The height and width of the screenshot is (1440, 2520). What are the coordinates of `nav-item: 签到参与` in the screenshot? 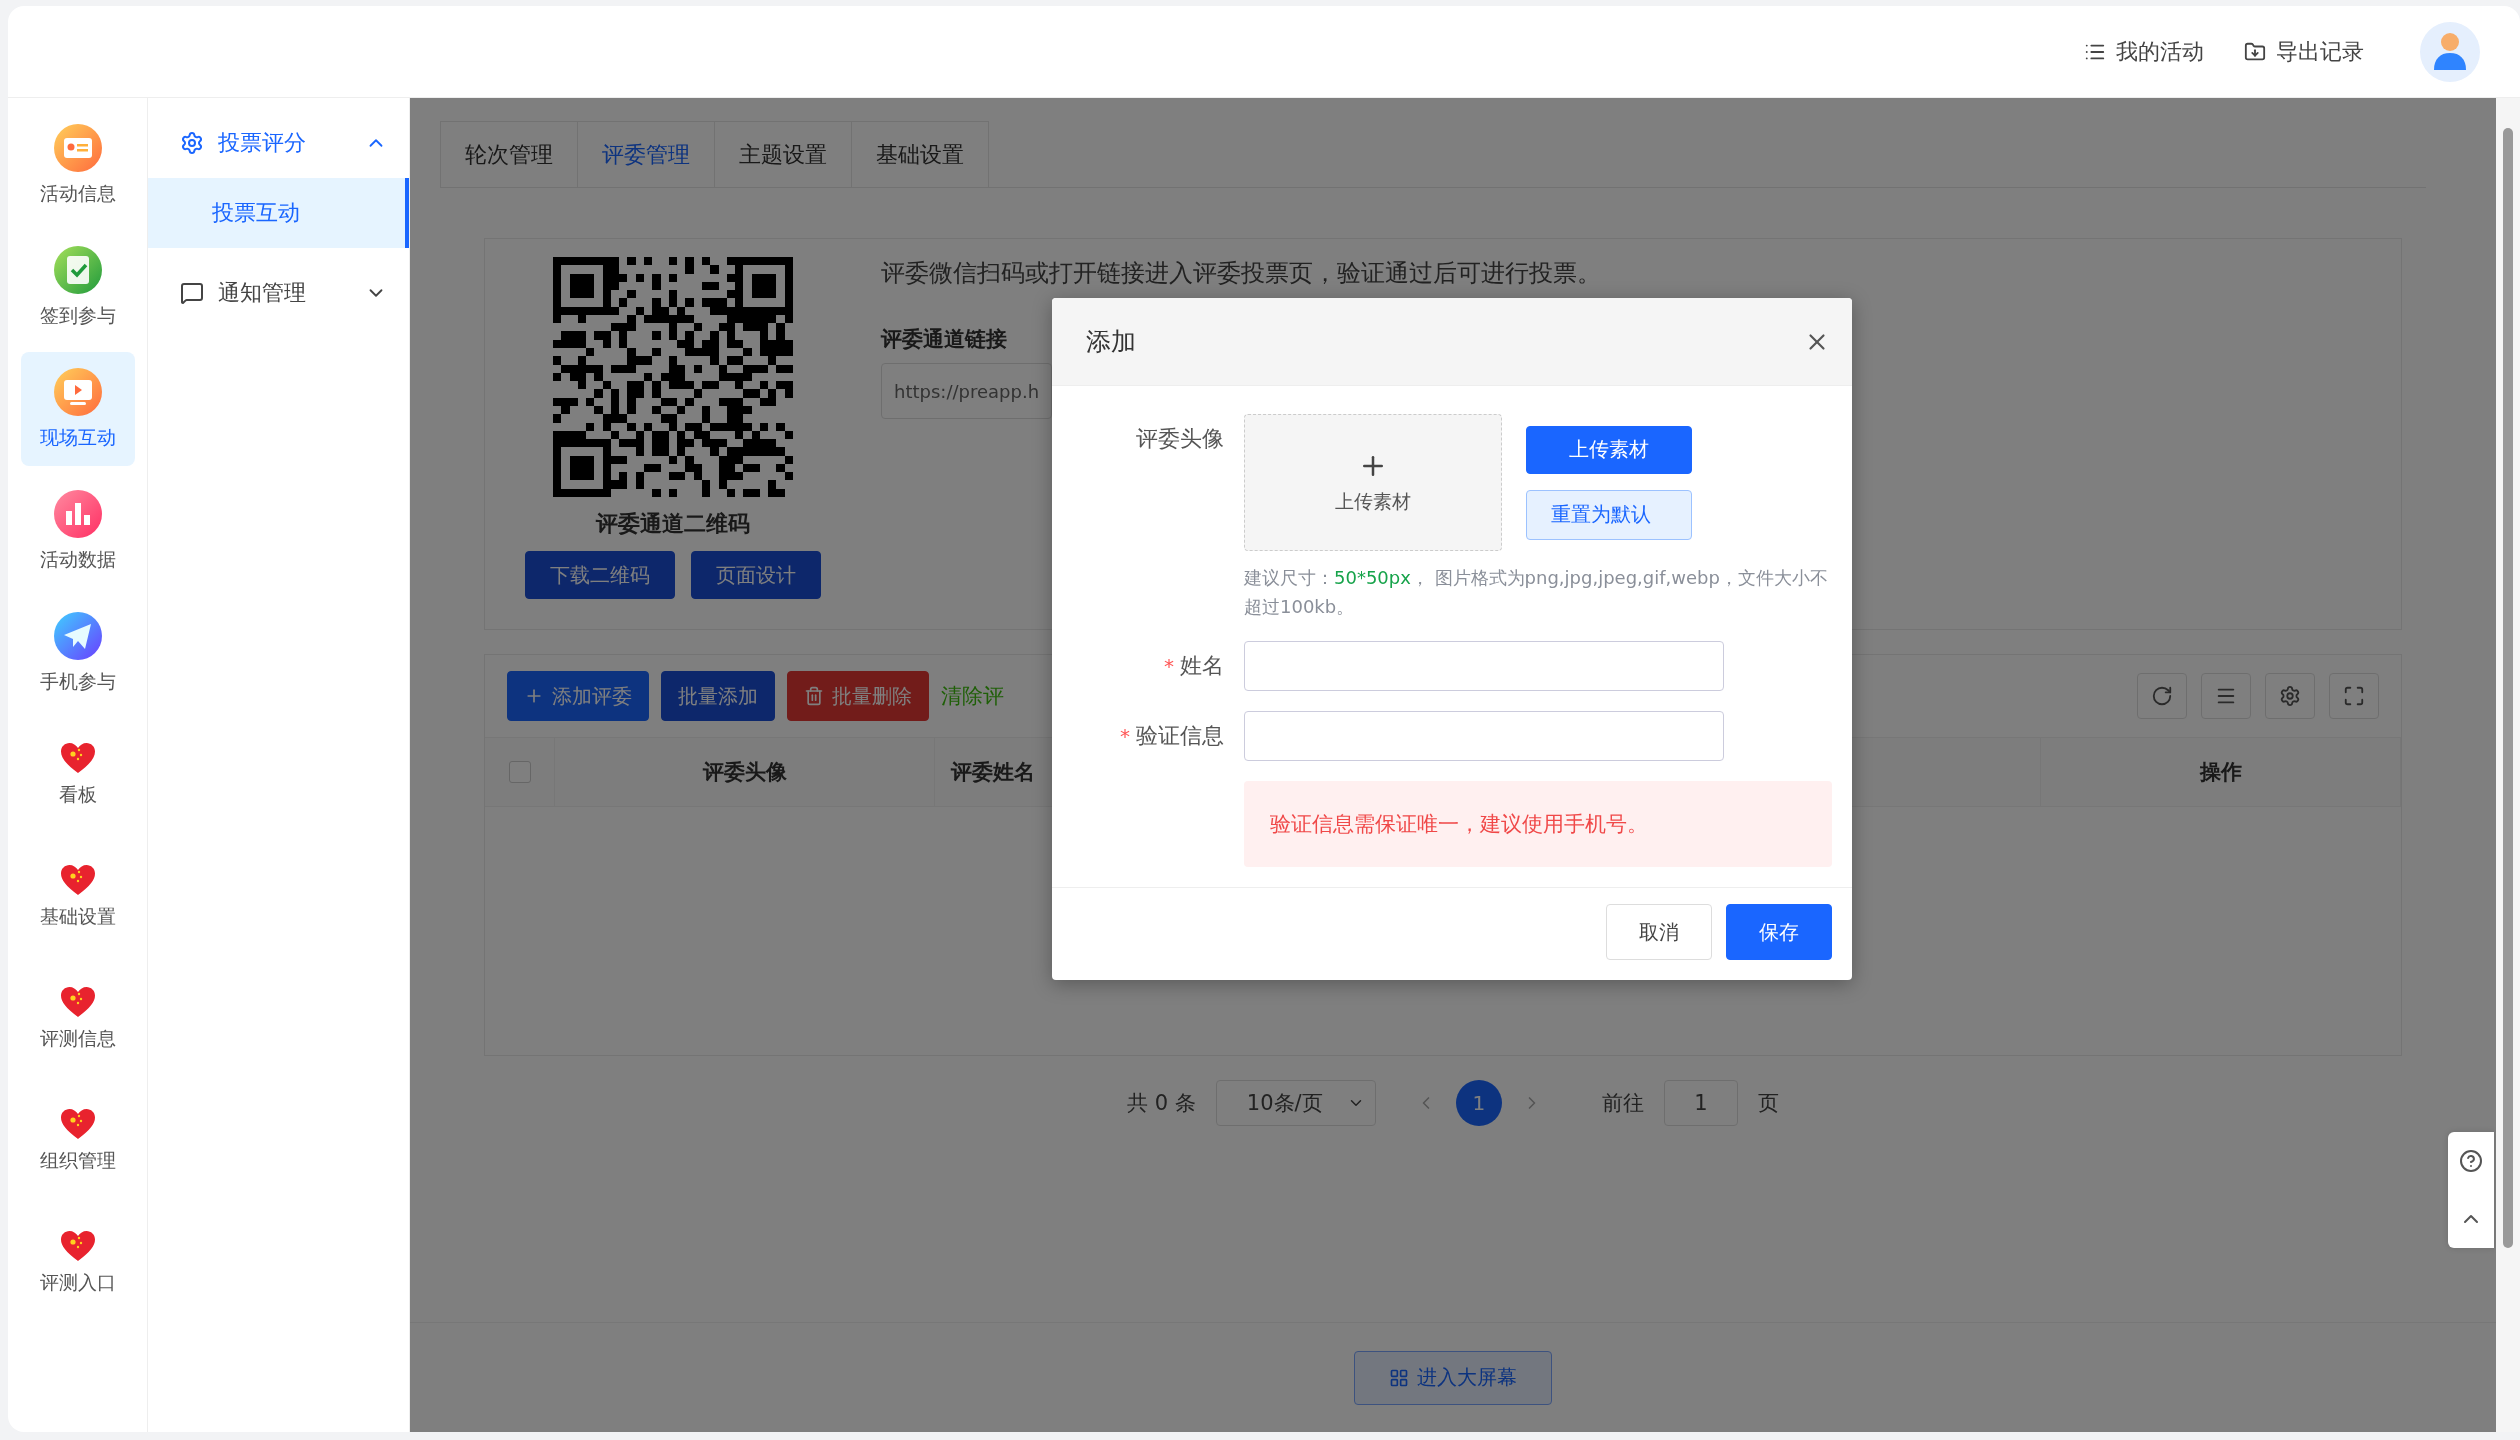 It's located at (77, 287).